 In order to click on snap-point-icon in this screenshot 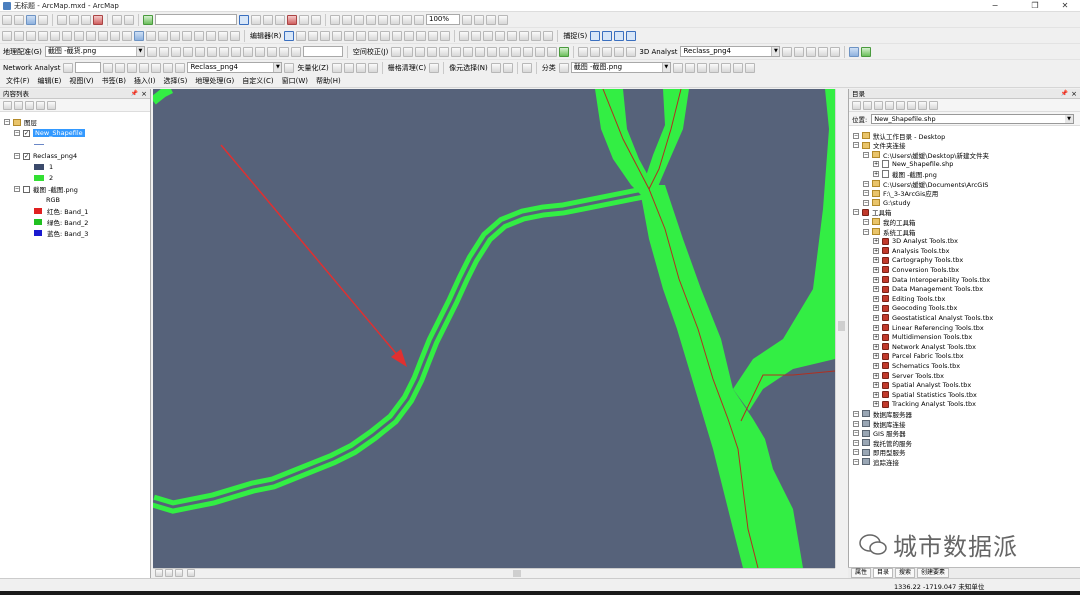, I will do `click(595, 35)`.